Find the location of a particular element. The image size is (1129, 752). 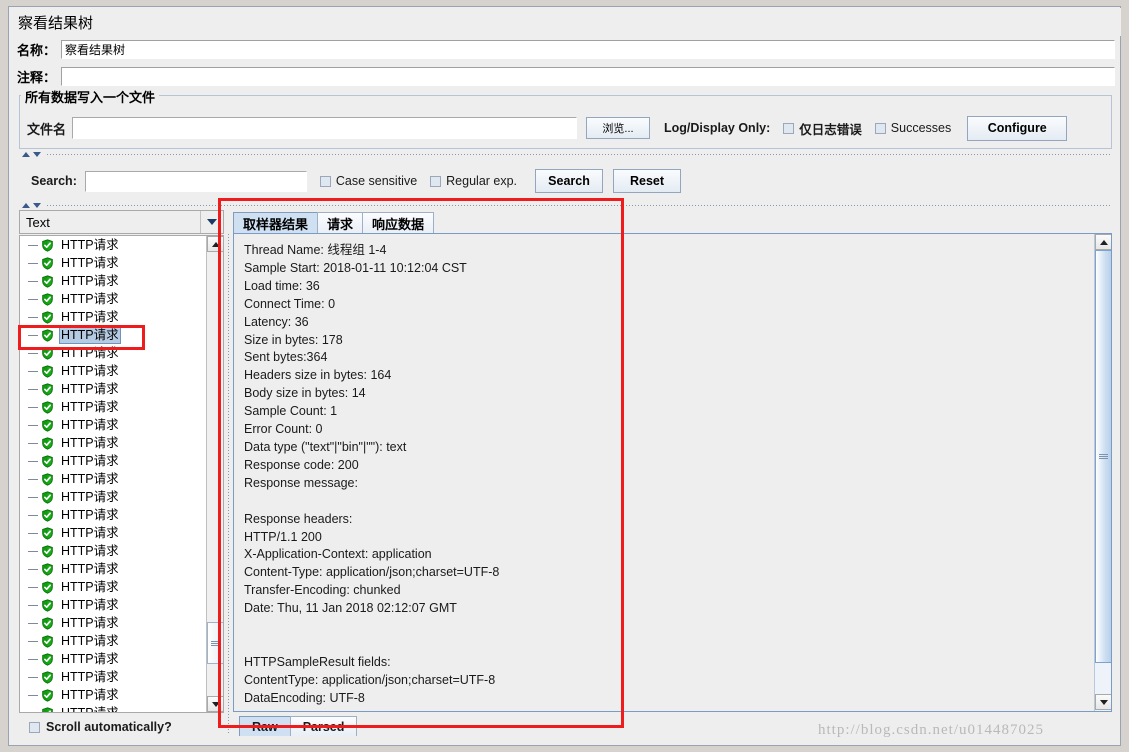

configure-button: Configure is located at coordinates (1017, 128).